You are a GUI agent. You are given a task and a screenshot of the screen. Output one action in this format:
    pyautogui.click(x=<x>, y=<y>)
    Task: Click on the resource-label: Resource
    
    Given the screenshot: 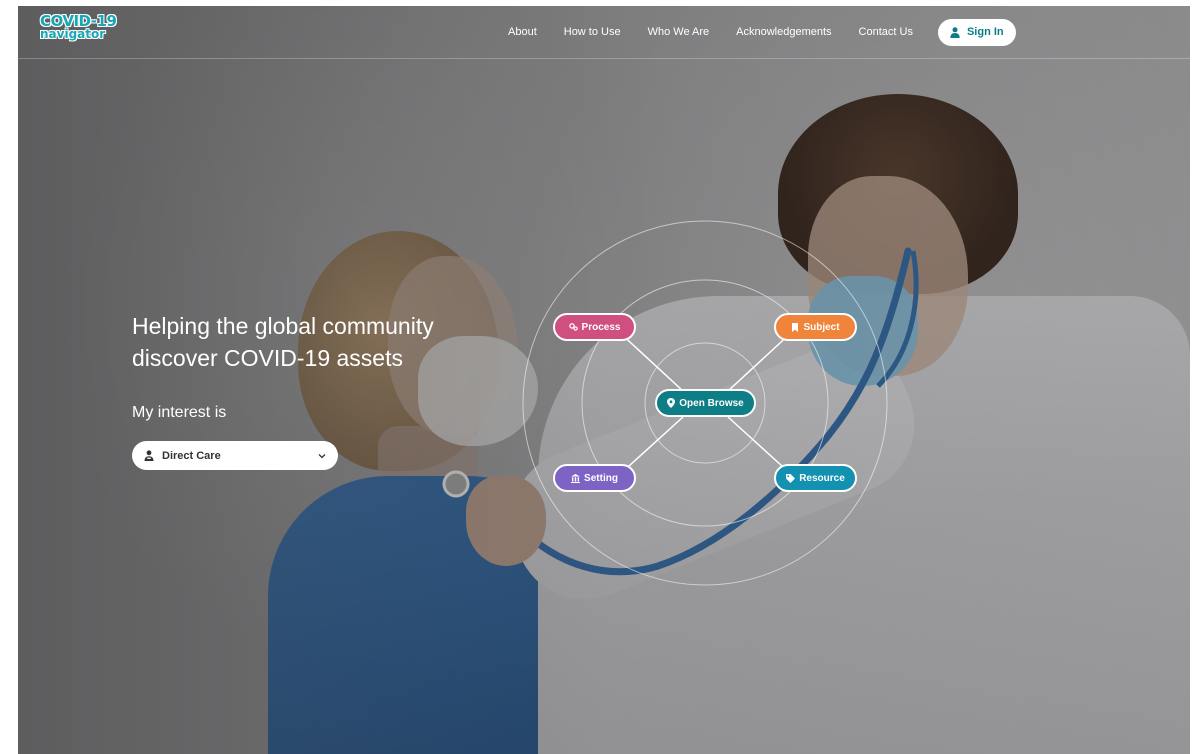 What is the action you would take?
    pyautogui.click(x=822, y=478)
    